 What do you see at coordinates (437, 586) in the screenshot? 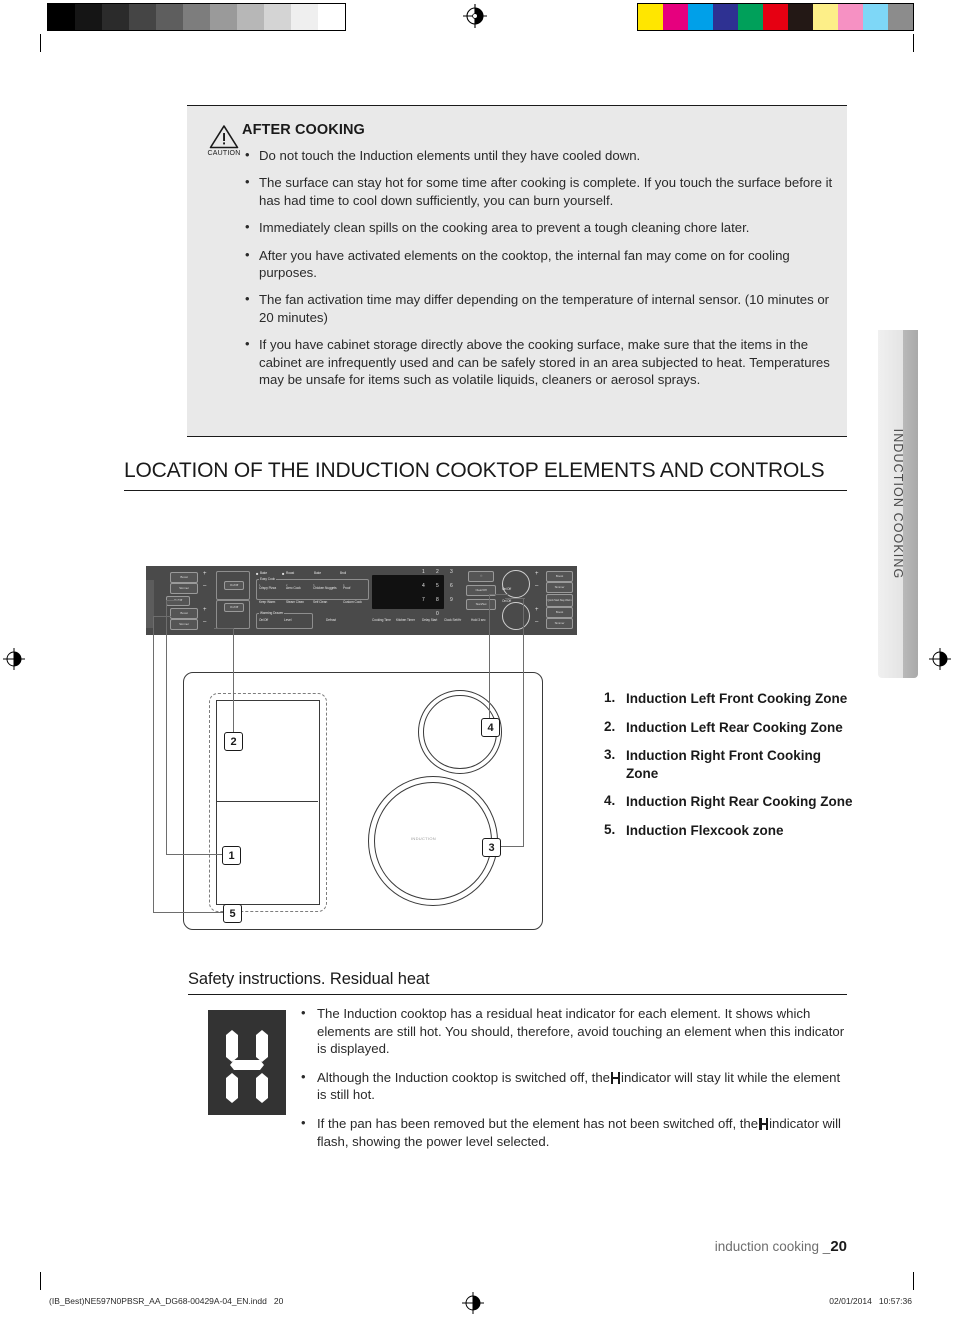
I see `cp-key-5: 5` at bounding box center [437, 586].